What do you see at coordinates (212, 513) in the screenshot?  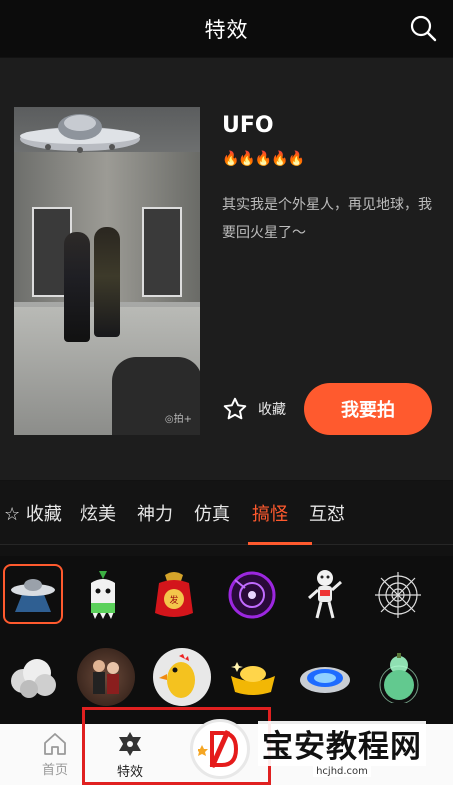 I see `tab-fangzhen: 仿真` at bounding box center [212, 513].